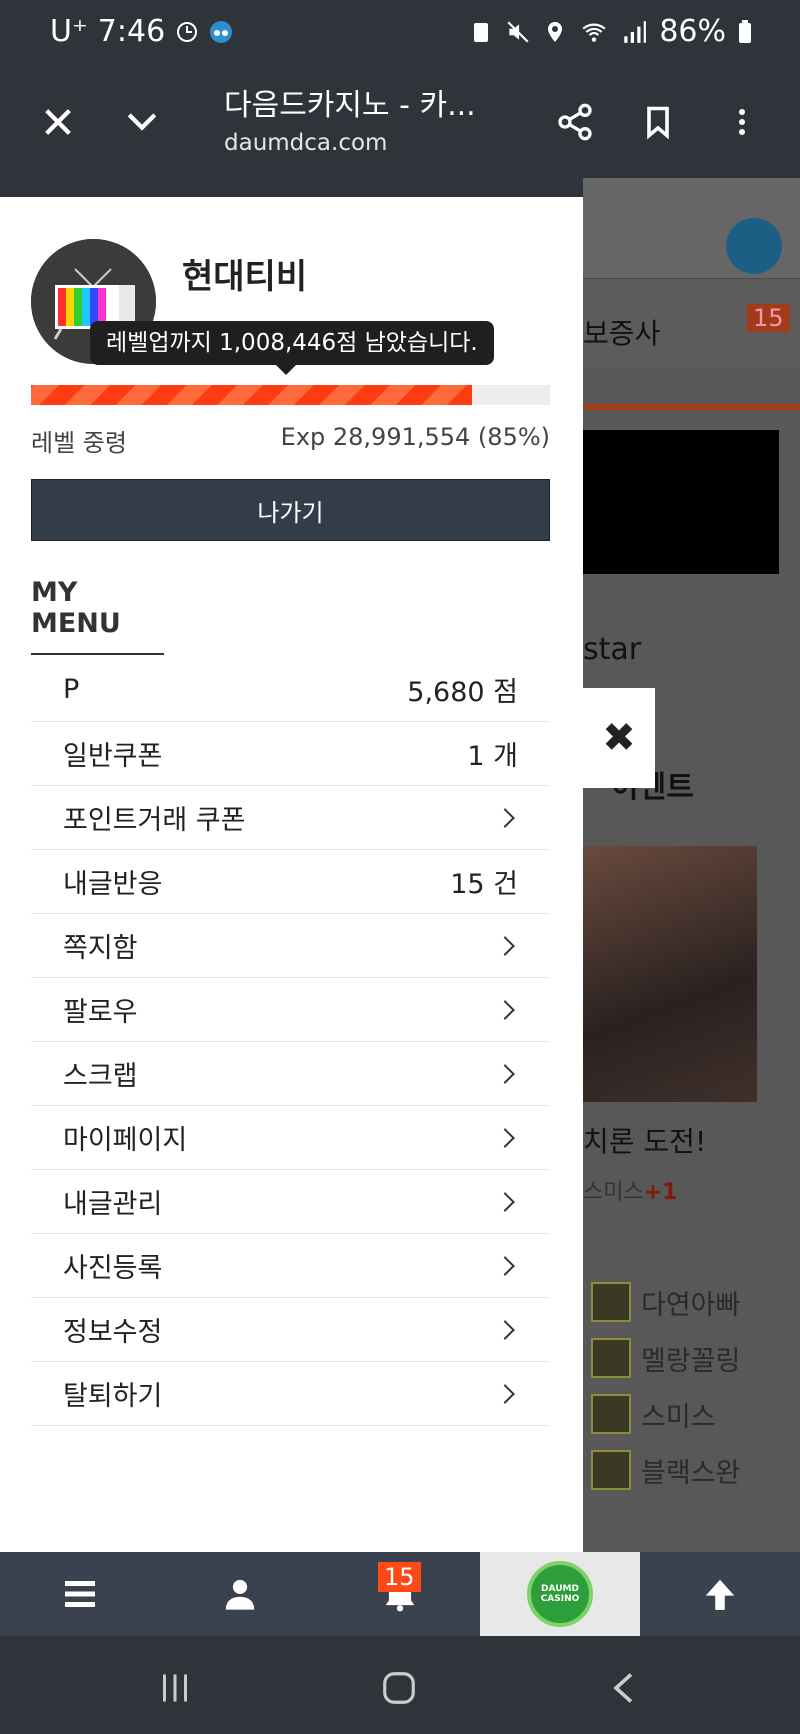 The height and width of the screenshot is (1734, 800). Describe the element at coordinates (622, 333) in the screenshot. I see `bg-guarantee-label: 보증사` at that location.